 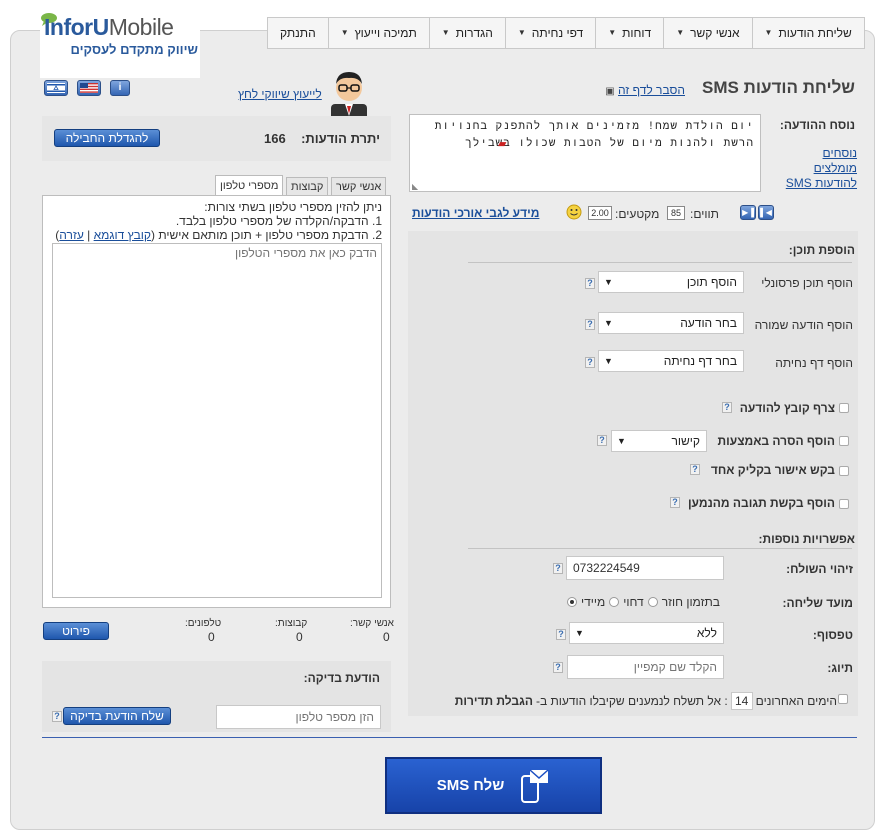 What do you see at coordinates (493, 701) in the screenshot?
I see `frequency-limit-label: הגבלת תדירות` at bounding box center [493, 701].